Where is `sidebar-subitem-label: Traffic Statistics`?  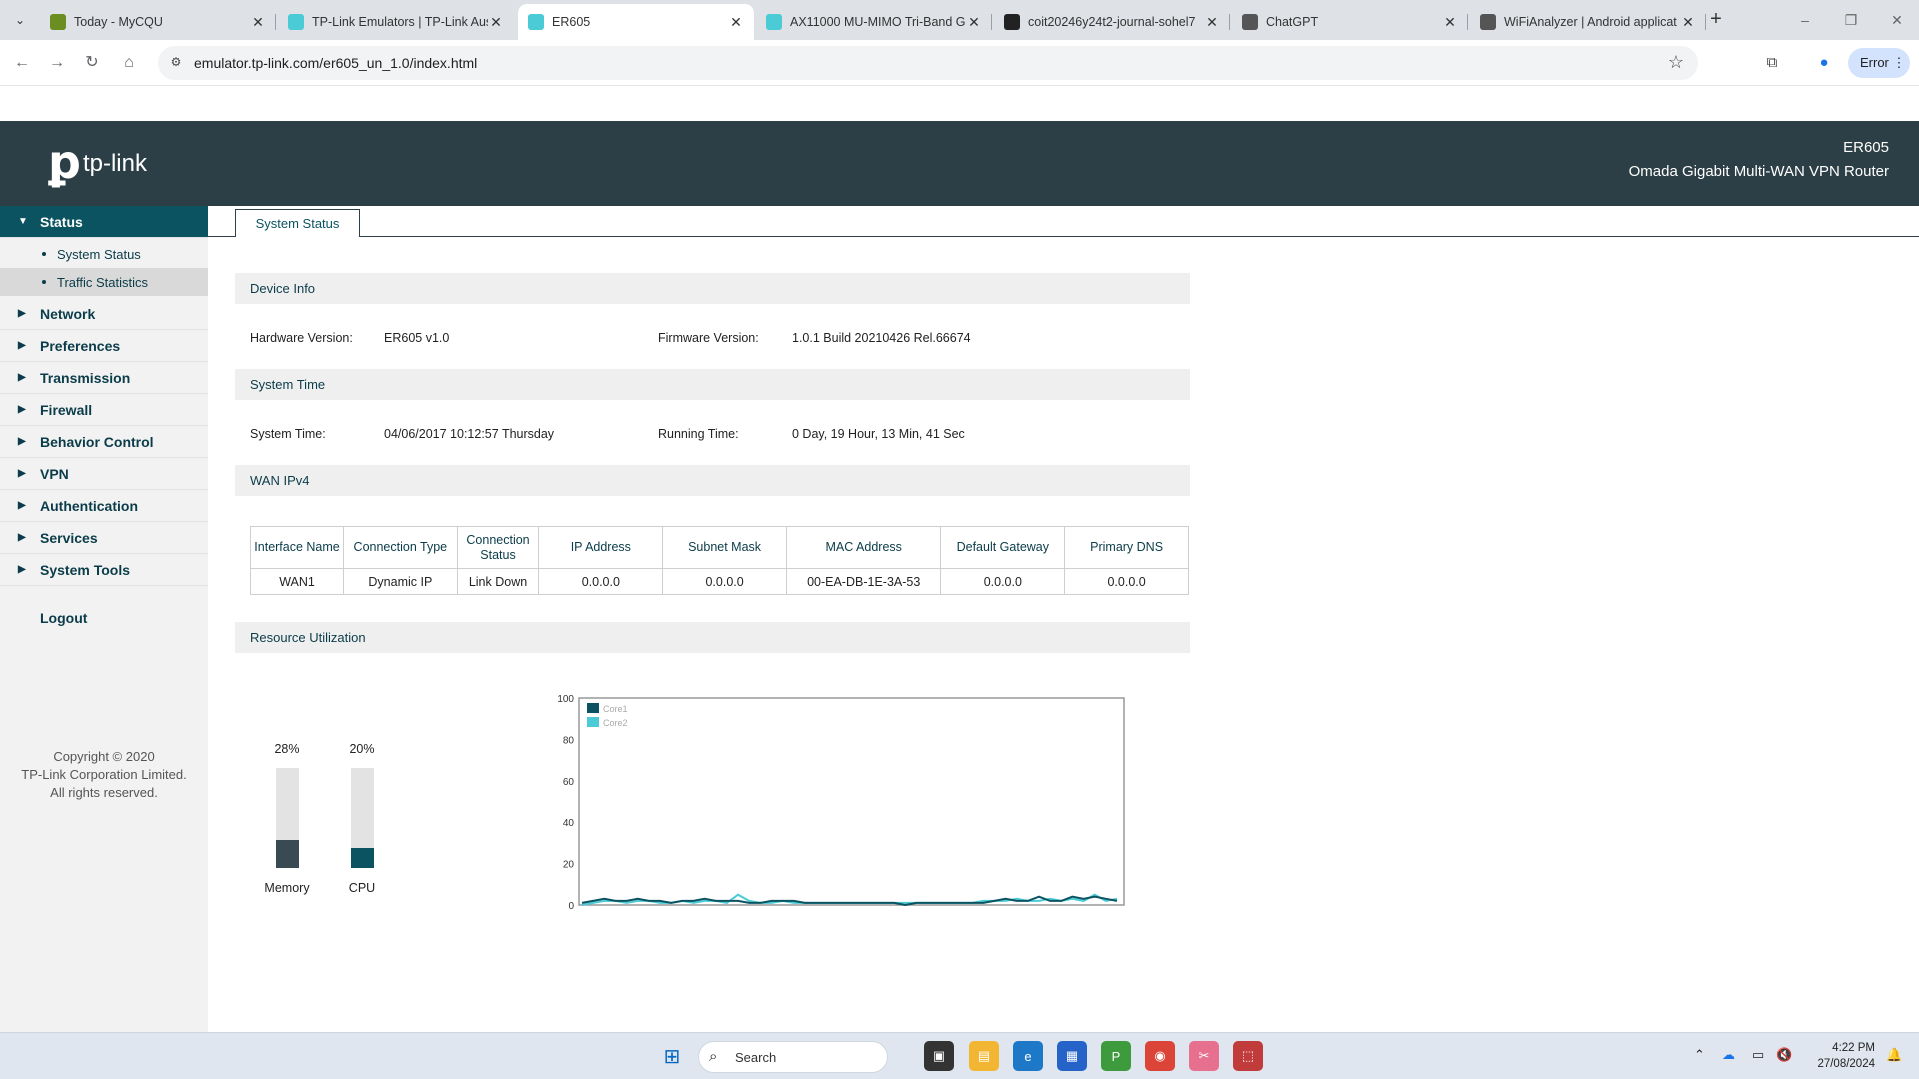
sidebar-subitem-label: Traffic Statistics is located at coordinates (103, 282).